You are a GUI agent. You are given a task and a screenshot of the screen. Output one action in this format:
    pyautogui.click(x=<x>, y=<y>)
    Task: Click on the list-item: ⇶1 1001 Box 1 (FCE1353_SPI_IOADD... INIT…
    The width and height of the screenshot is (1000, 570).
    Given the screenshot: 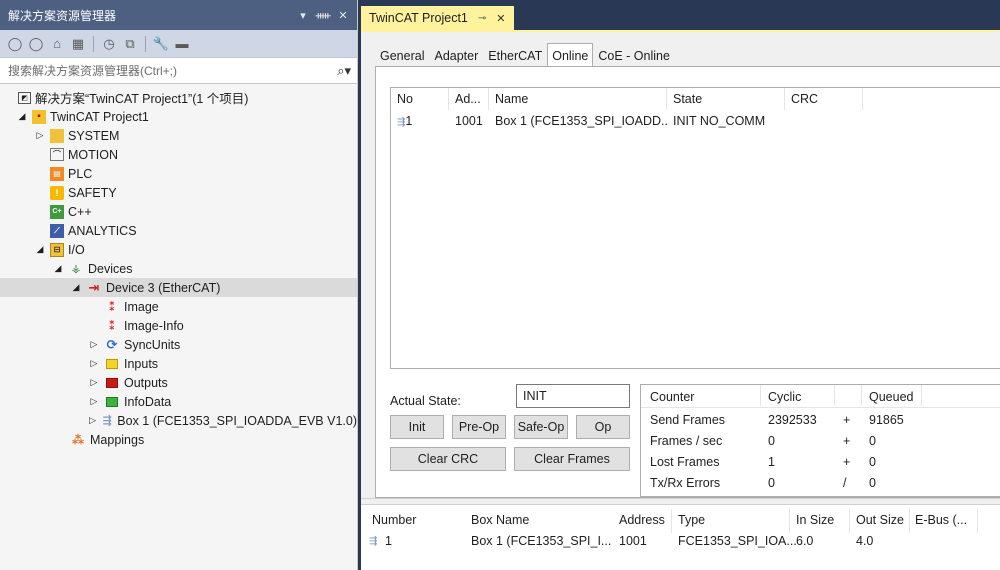 What is the action you would take?
    pyautogui.click(x=695, y=121)
    